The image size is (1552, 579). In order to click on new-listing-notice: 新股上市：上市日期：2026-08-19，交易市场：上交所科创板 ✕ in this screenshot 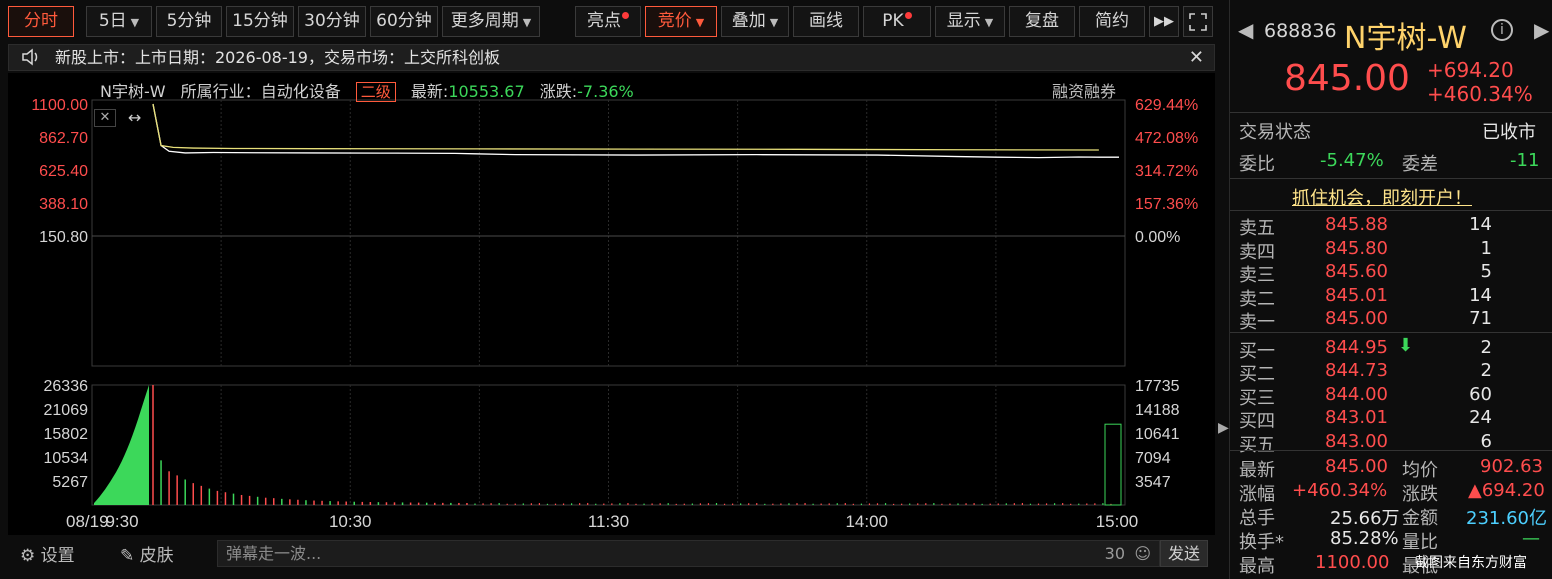, I will do `click(611, 57)`.